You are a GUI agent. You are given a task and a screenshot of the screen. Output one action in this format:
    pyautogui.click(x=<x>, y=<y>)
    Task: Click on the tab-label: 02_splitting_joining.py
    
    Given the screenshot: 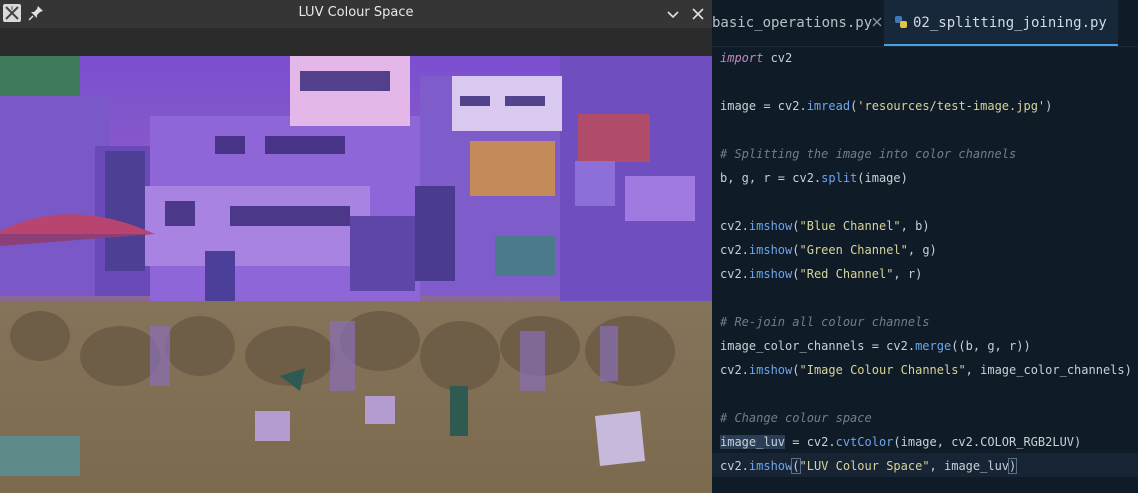 What is the action you would take?
    pyautogui.click(x=1010, y=23)
    